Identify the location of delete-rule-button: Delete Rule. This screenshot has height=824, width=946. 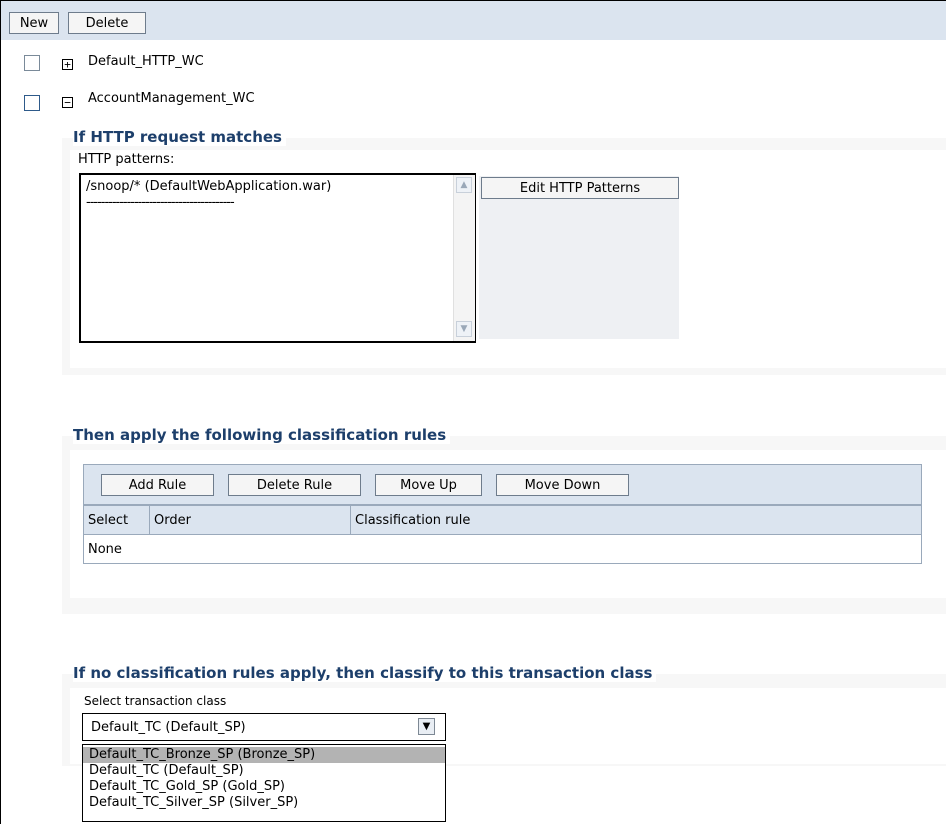
(294, 485).